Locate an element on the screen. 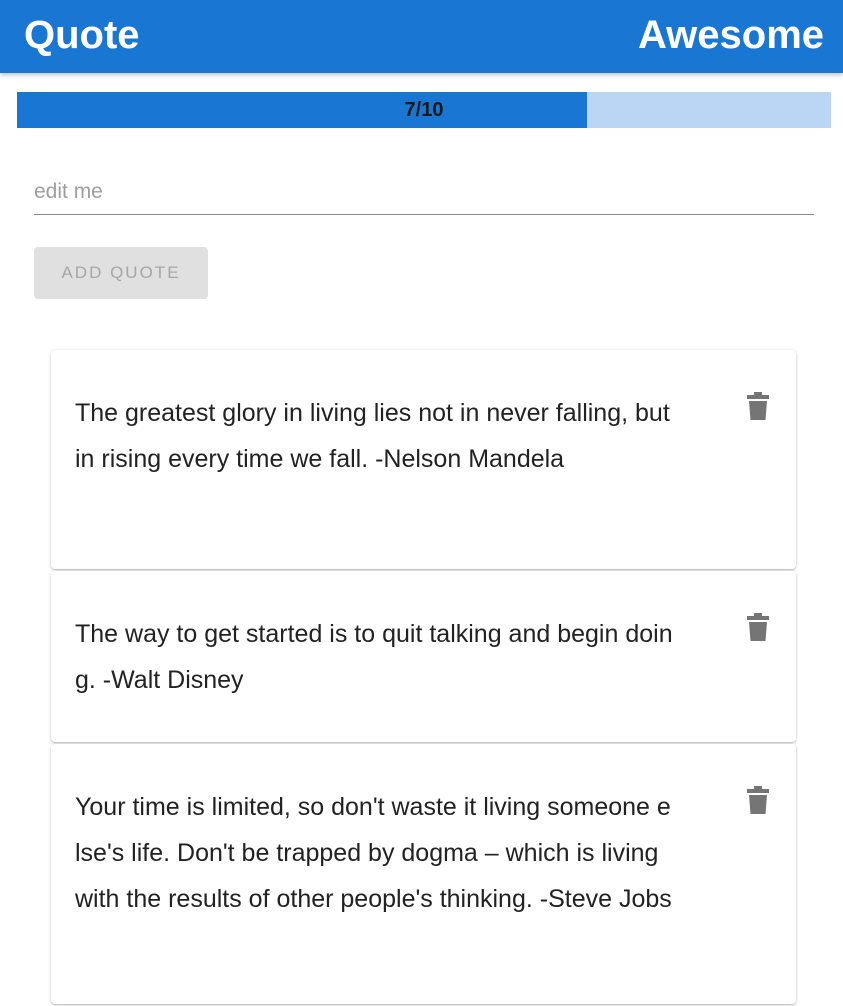 The height and width of the screenshot is (1006, 843). app-title-awesome: Awesome is located at coordinates (730, 35).